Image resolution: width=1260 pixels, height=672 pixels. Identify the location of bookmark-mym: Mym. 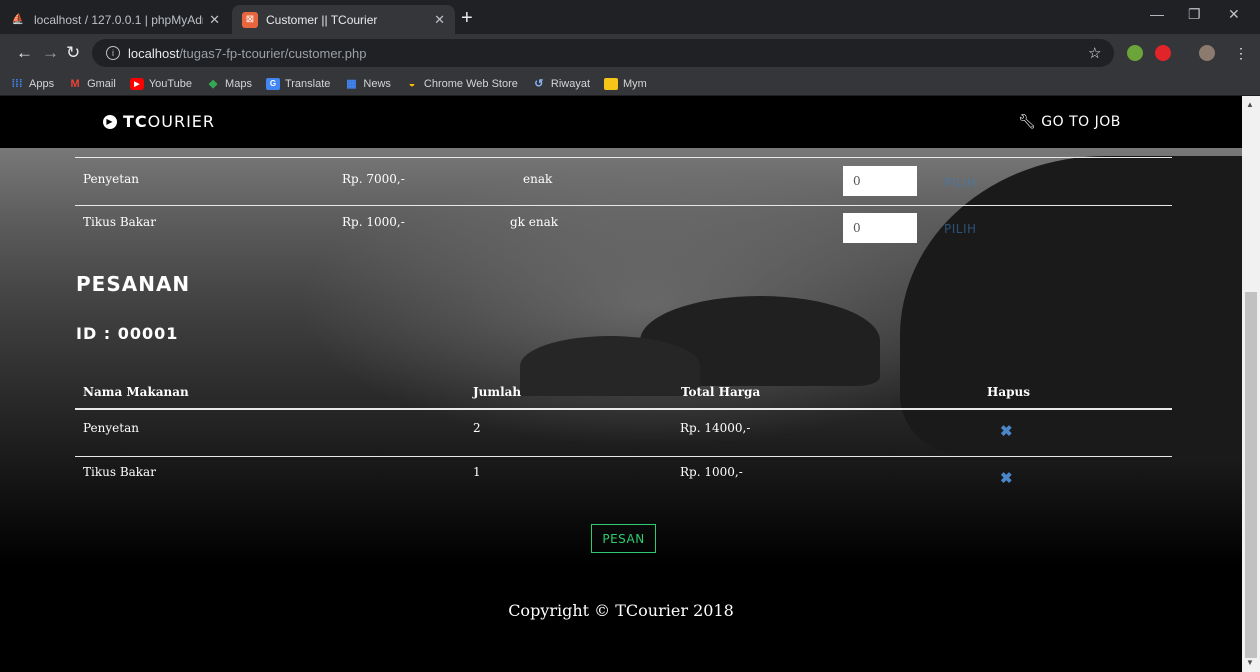
(625, 83).